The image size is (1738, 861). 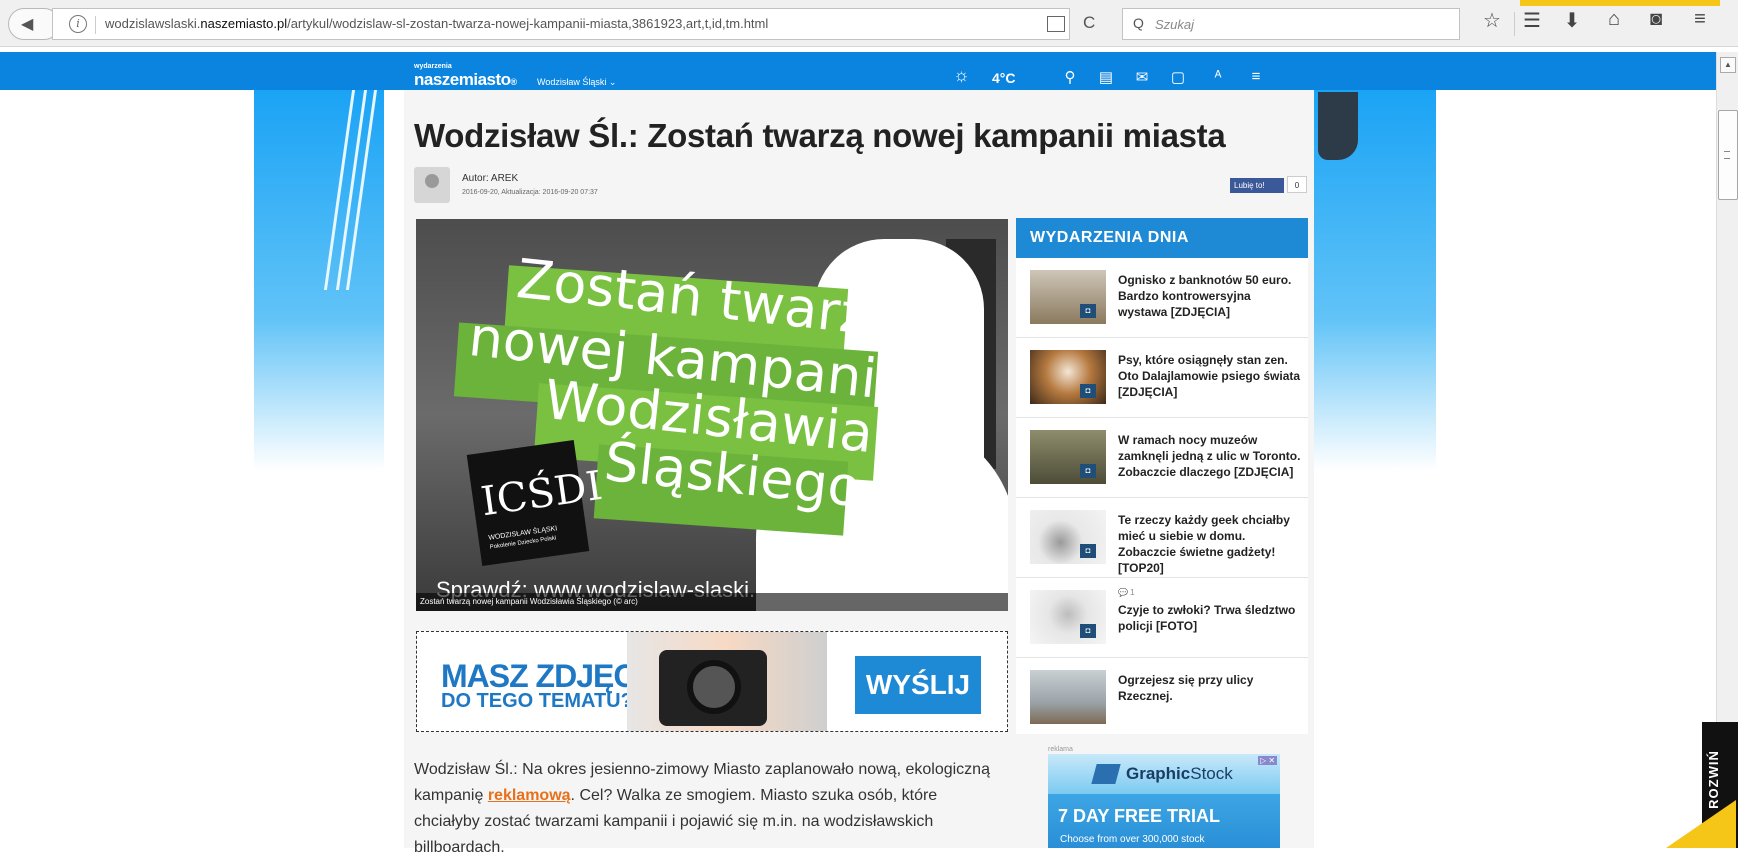 What do you see at coordinates (432, 185) in the screenshot?
I see `author-avatar` at bounding box center [432, 185].